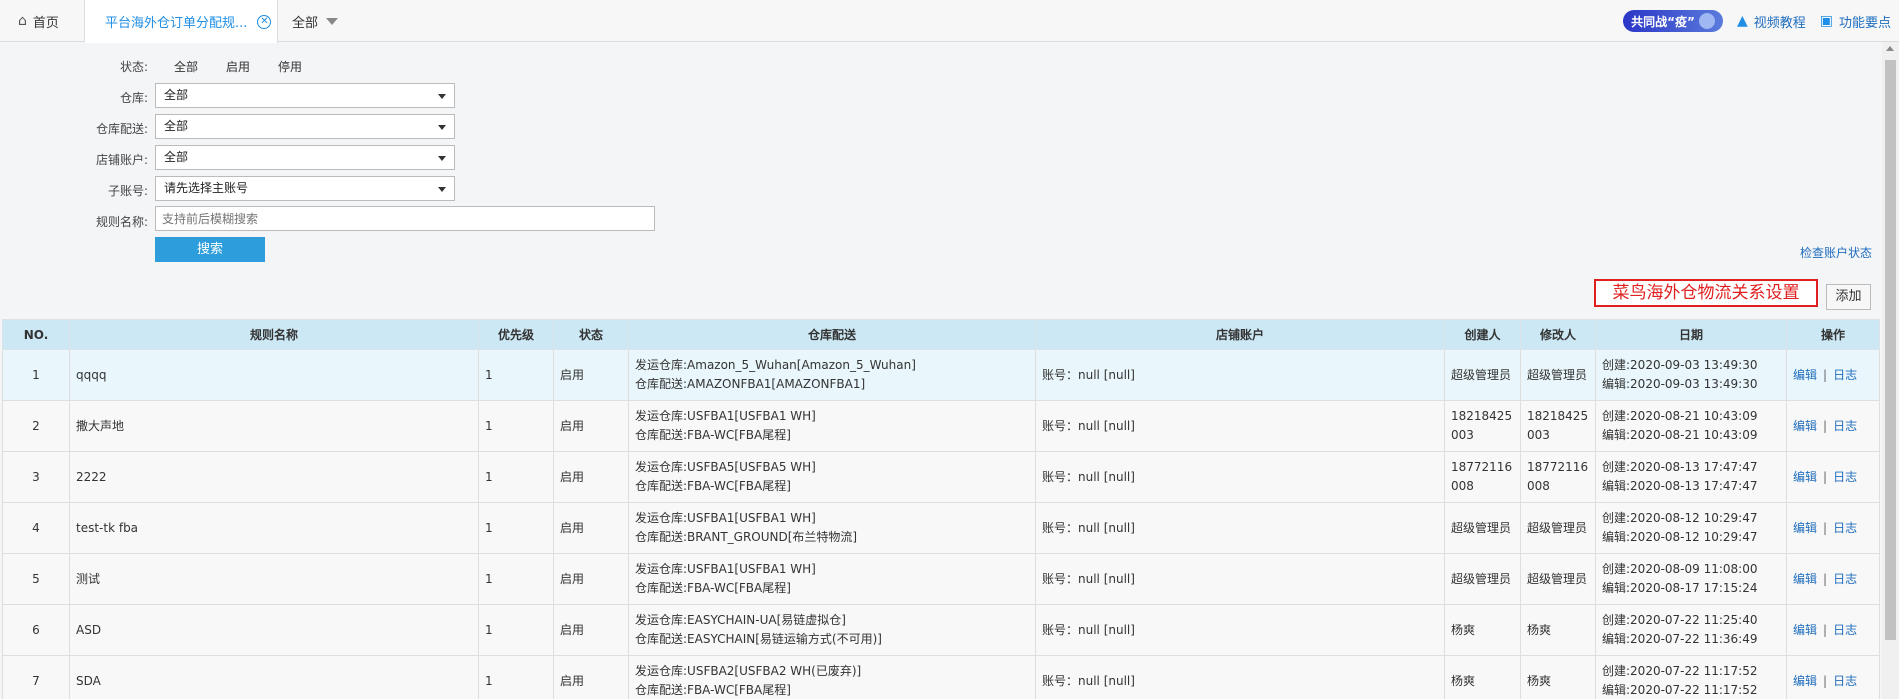  What do you see at coordinates (274, 334) in the screenshot?
I see `col-header-rule-name: 规则名称` at bounding box center [274, 334].